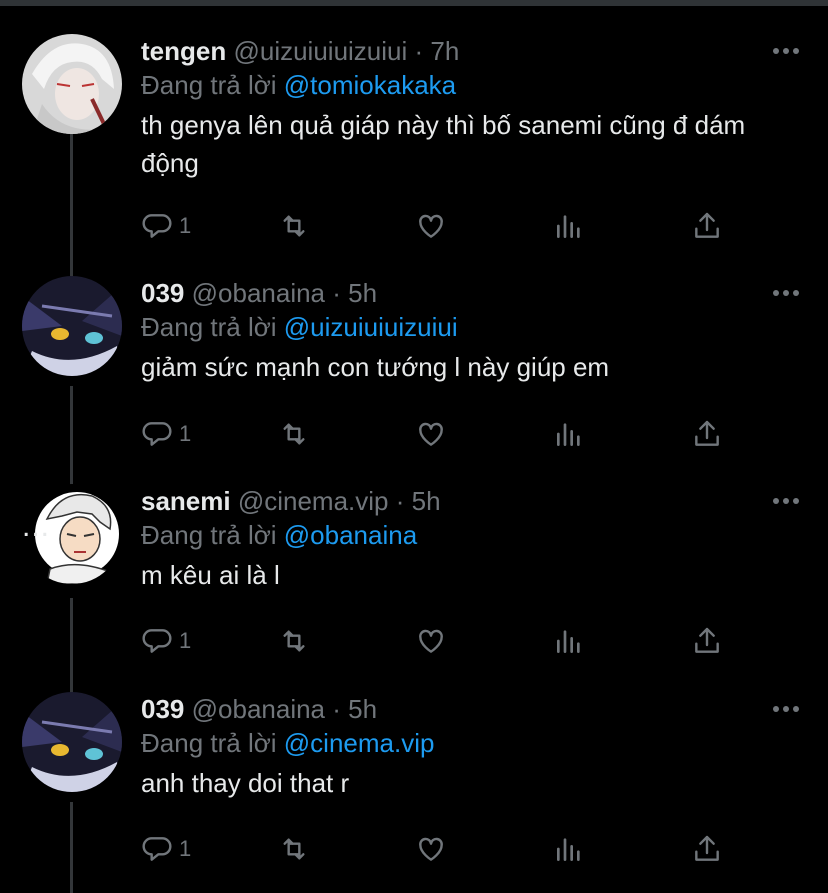 This screenshot has height=893, width=828. I want to click on tweet-text: m kêu ai là l, so click(210, 575).